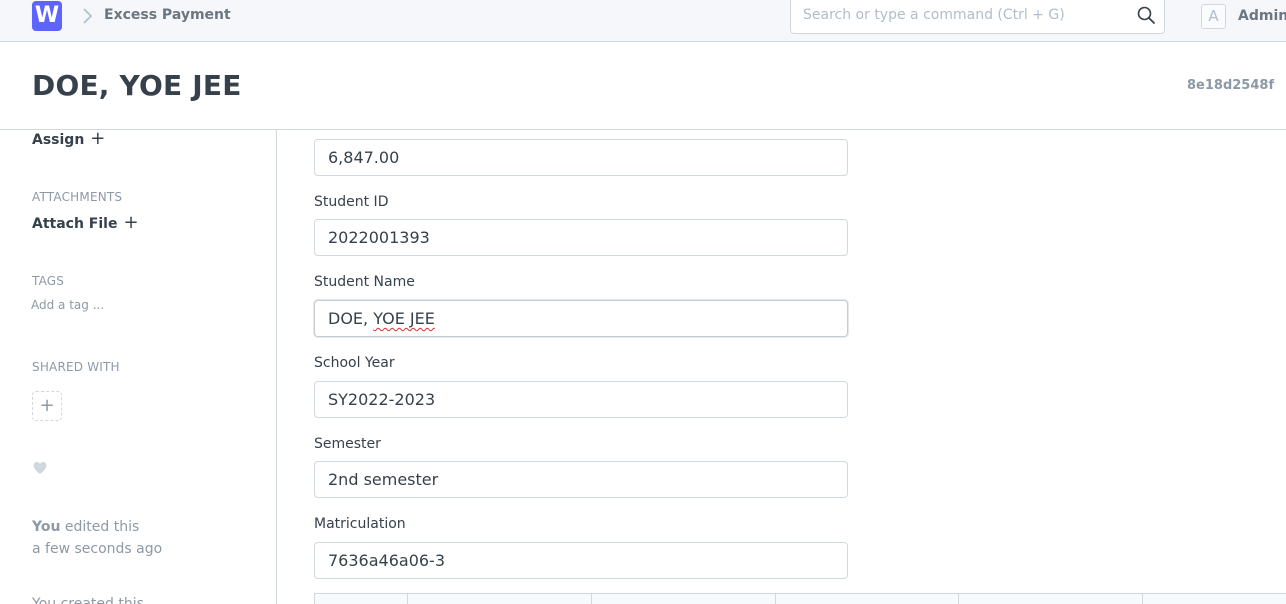 The width and height of the screenshot is (1286, 604). I want to click on activity-created: You created this, so click(88, 600).